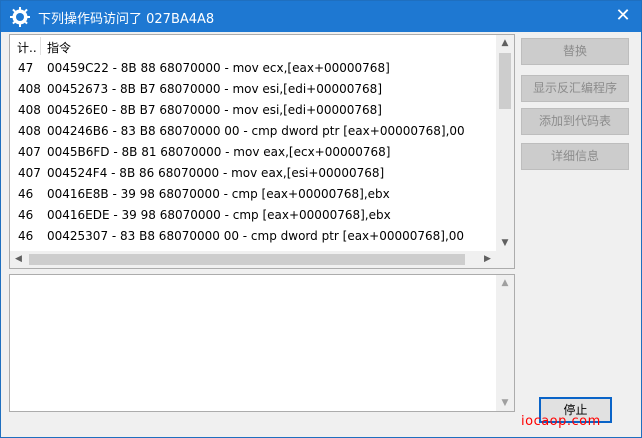 This screenshot has width=642, height=438. What do you see at coordinates (505, 343) in the screenshot?
I see `details-vertical-scrollbar: ▲ ▼` at bounding box center [505, 343].